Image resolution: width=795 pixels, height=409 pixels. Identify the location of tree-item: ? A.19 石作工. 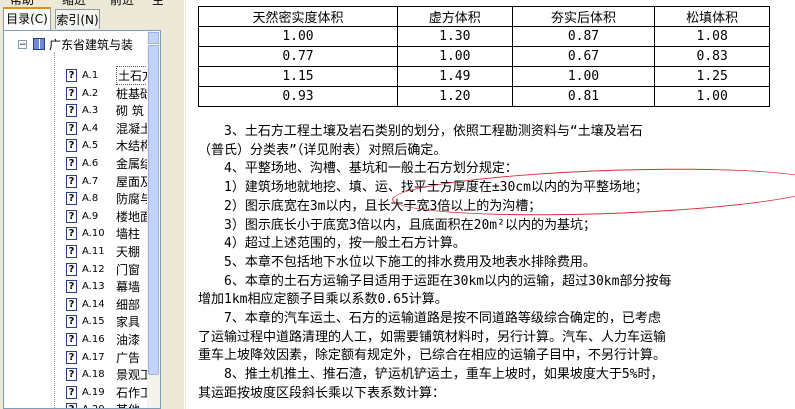
(109, 392).